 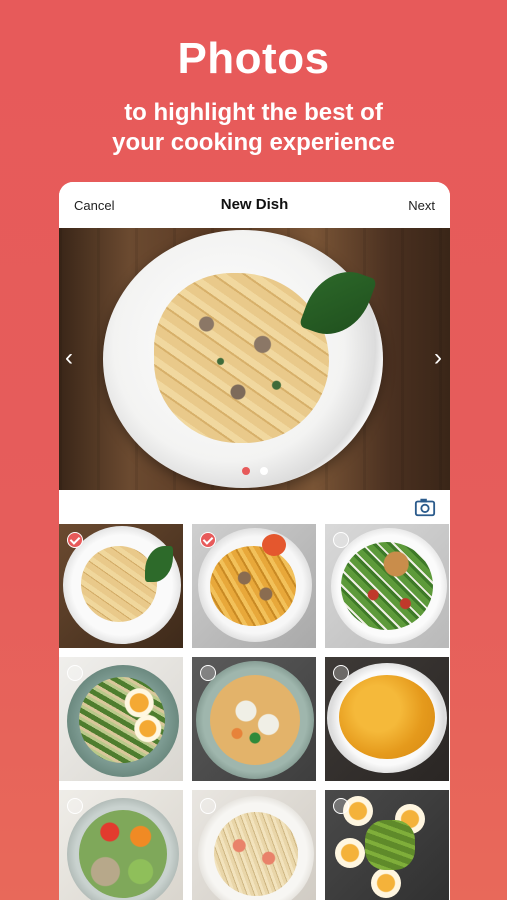 What do you see at coordinates (254, 471) in the screenshot?
I see `carousel-page-indicator` at bounding box center [254, 471].